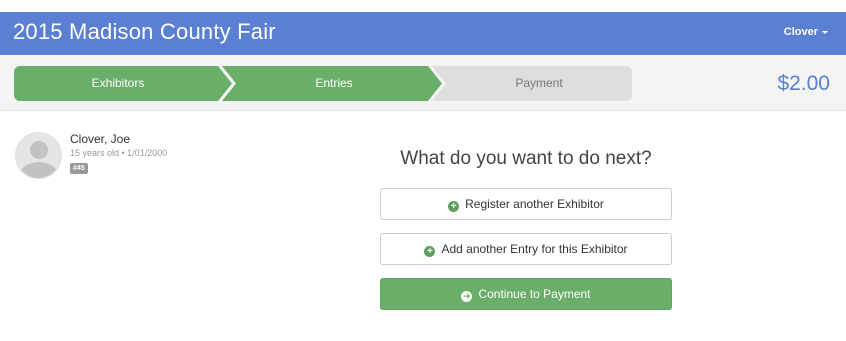 The width and height of the screenshot is (846, 341). Describe the element at coordinates (39, 170) in the screenshot. I see `avatar-body` at that location.